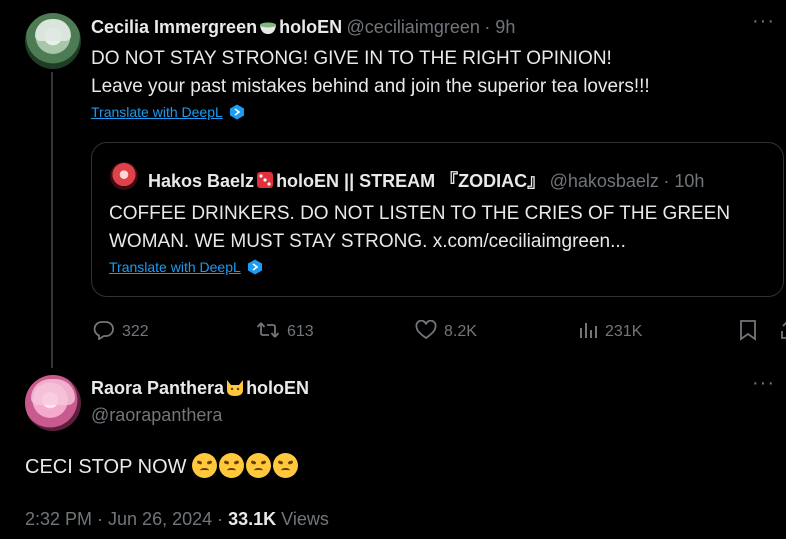 The image size is (786, 539). Describe the element at coordinates (624, 331) in the screenshot. I see `views-count: 231K` at that location.